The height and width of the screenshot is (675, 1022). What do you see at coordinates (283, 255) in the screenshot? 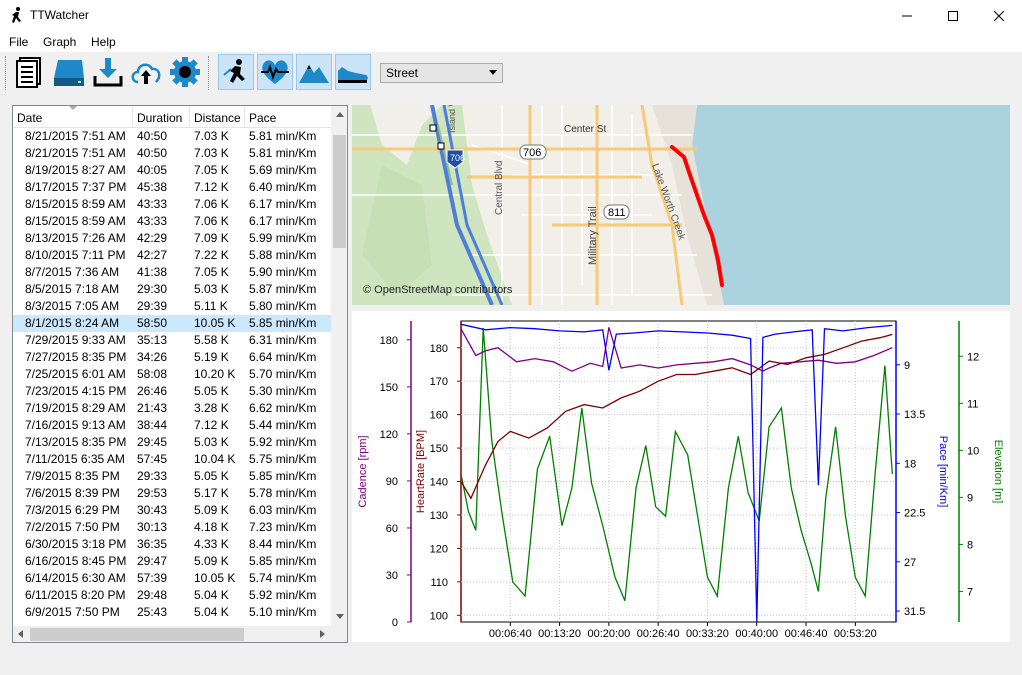
I see `cell-pace: 5.88 min/Km` at bounding box center [283, 255].